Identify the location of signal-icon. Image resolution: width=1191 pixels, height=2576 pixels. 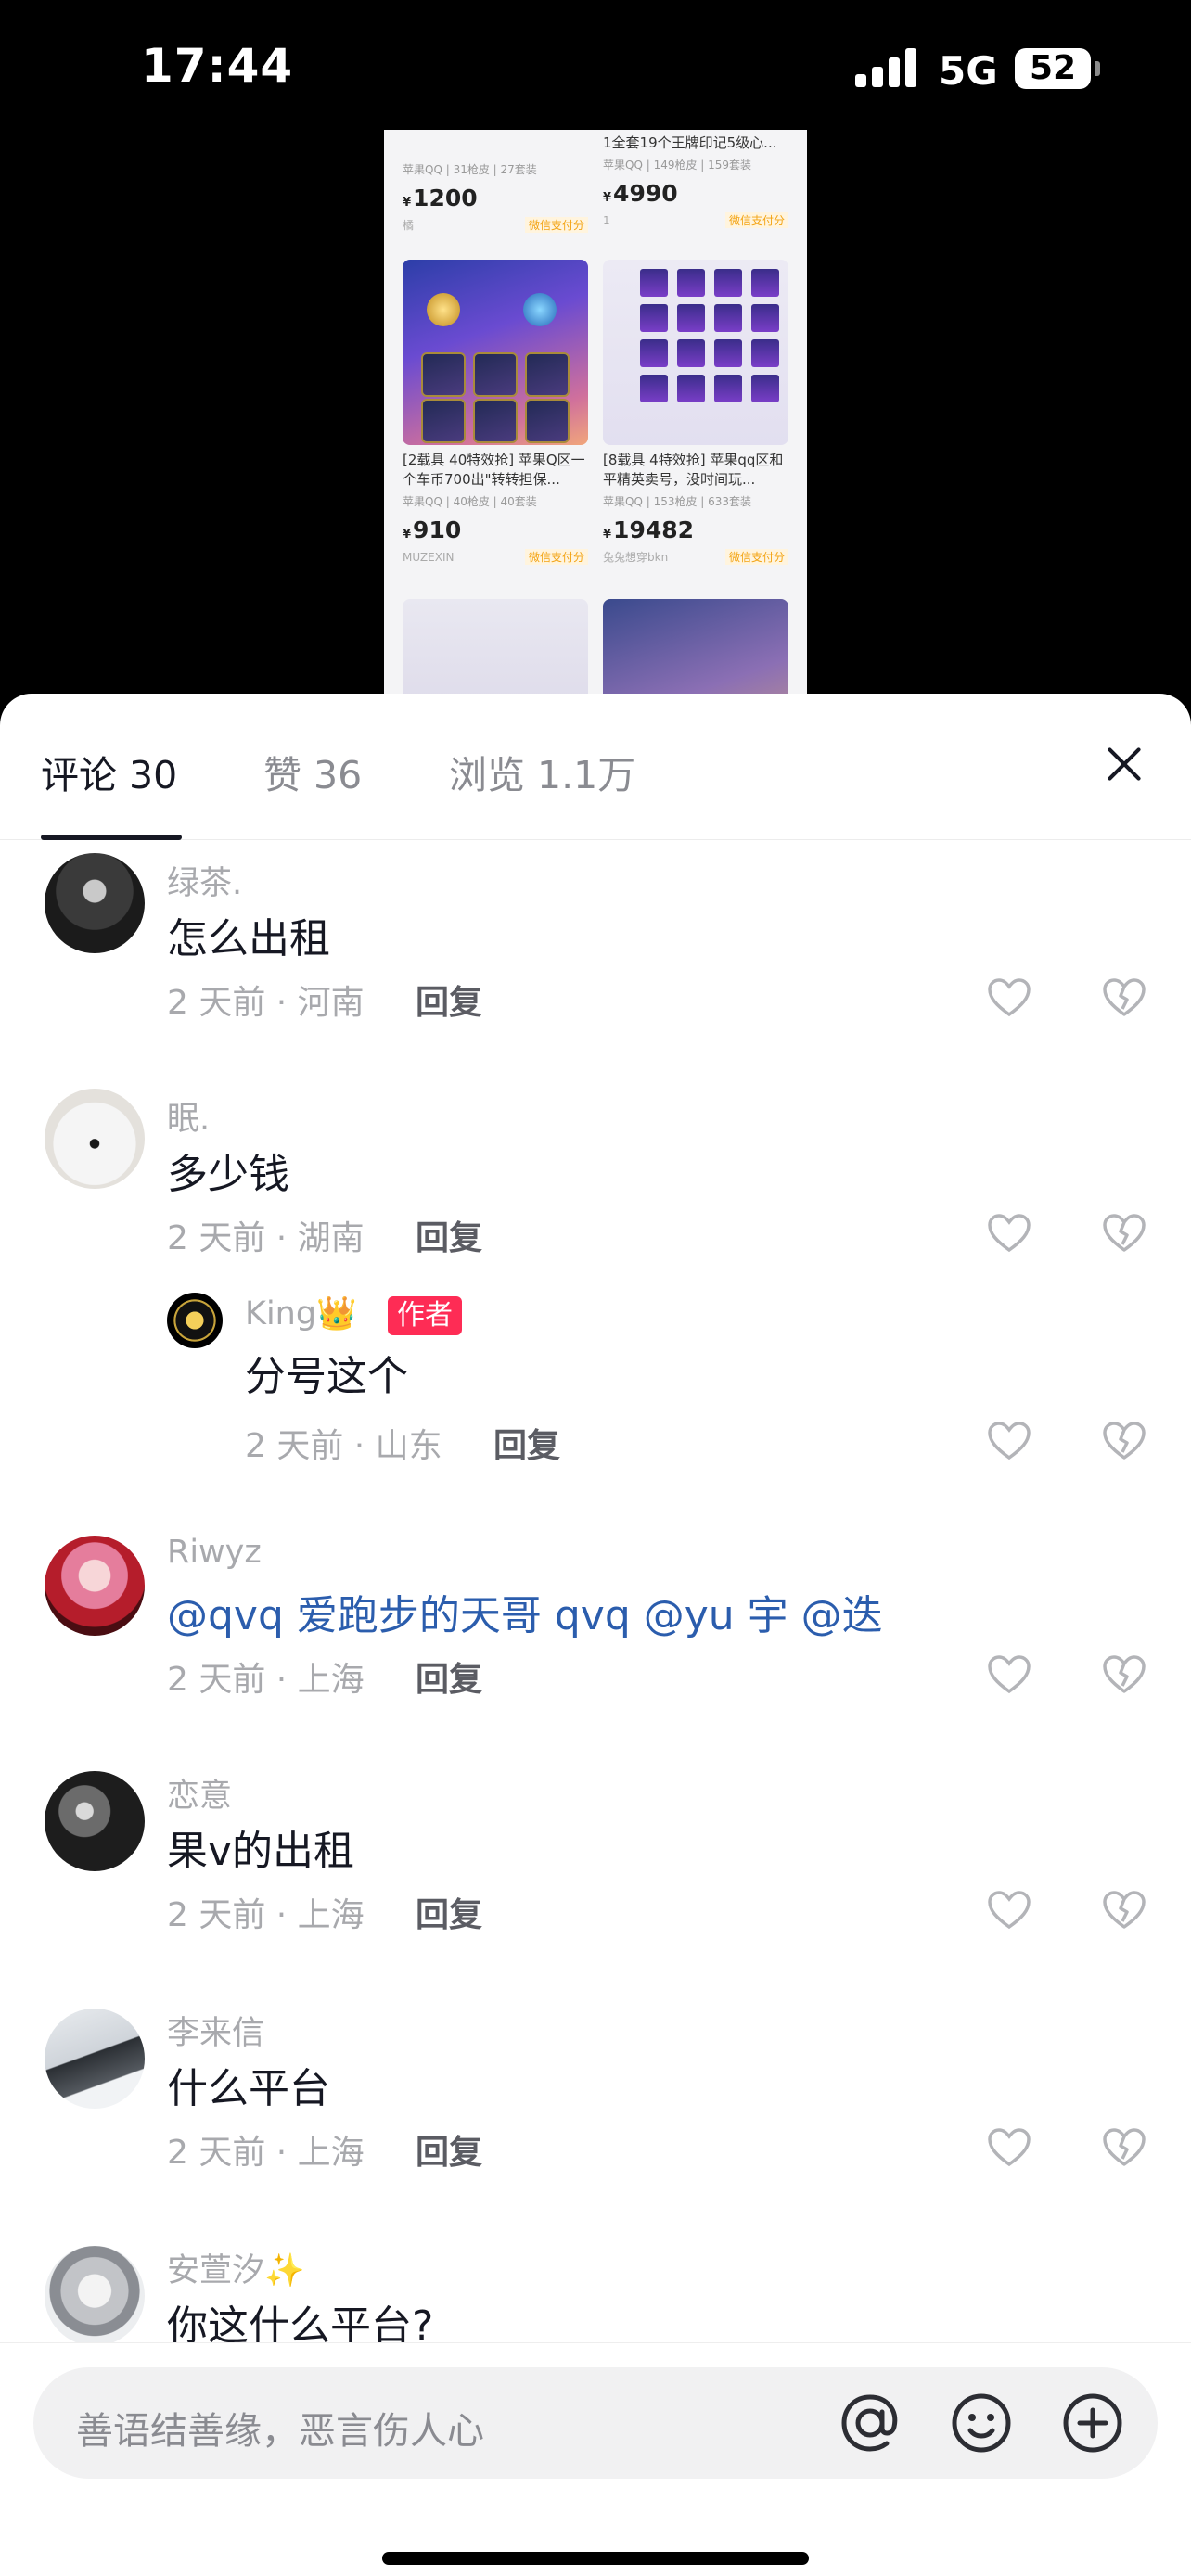
(887, 66).